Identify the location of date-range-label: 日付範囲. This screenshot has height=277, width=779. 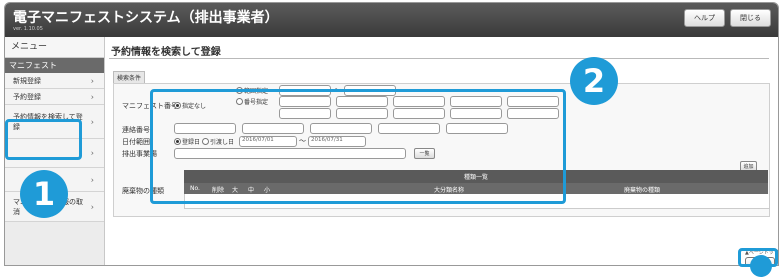
(136, 142).